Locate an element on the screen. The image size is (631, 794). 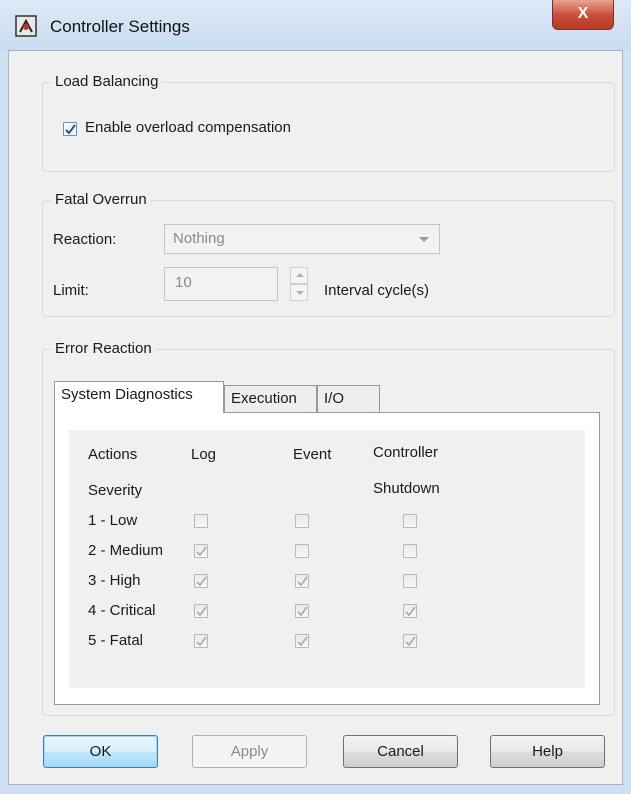
severity-row-label: 2 - Medium is located at coordinates (126, 550).